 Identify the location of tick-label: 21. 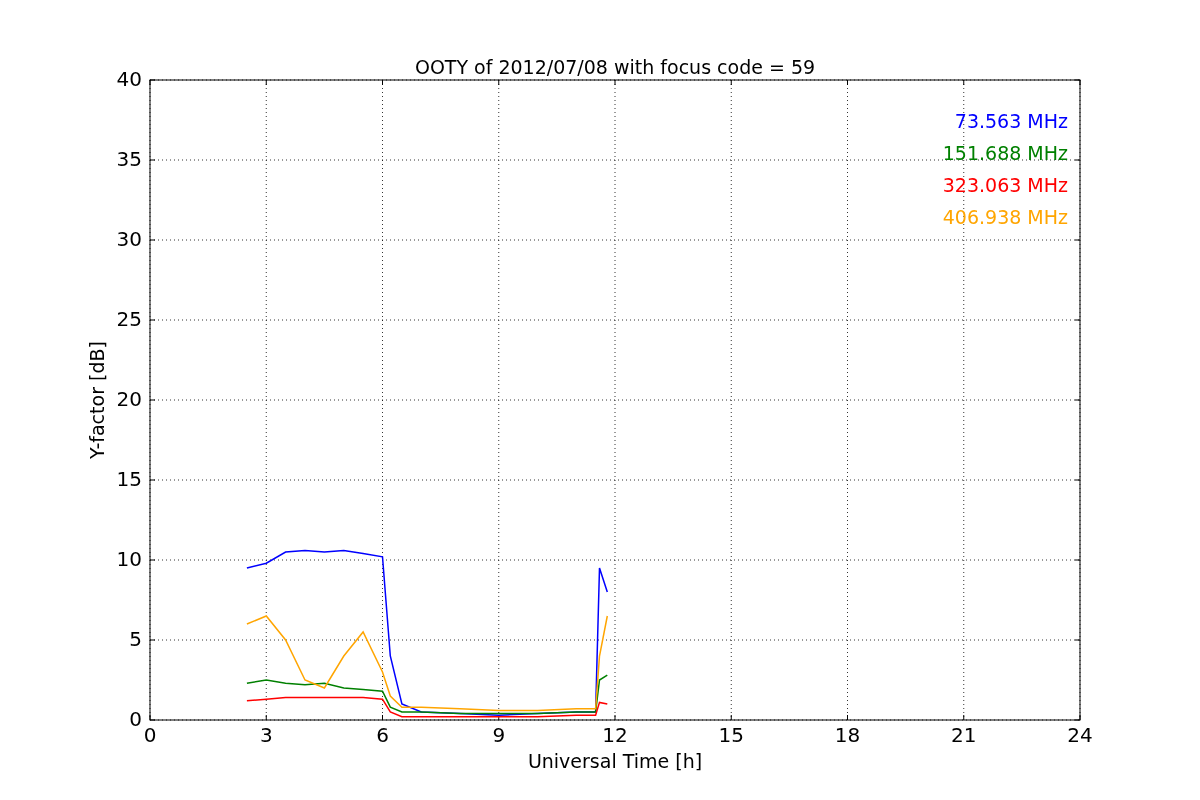
(964, 735).